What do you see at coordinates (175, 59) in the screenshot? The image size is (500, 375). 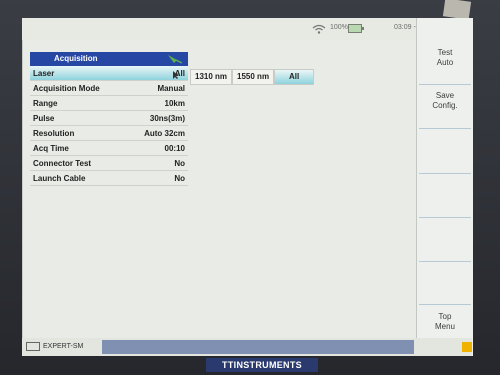 I see `down-arrow-icon` at bounding box center [175, 59].